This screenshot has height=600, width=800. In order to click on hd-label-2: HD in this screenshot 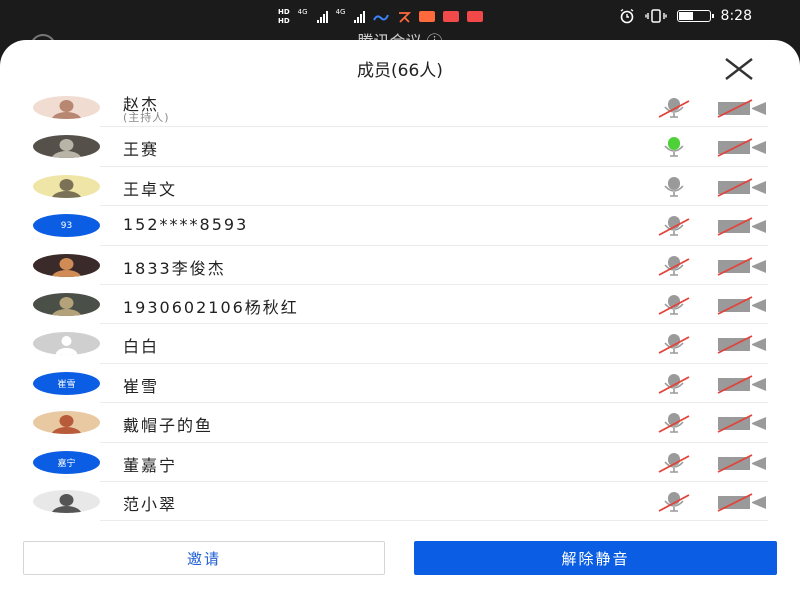, I will do `click(284, 21)`.